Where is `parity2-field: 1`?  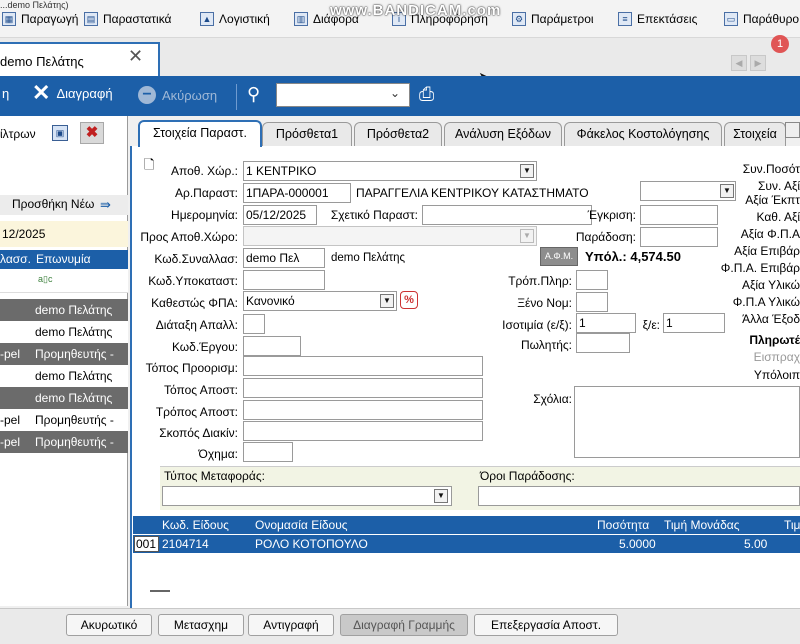
parity2-field: 1 is located at coordinates (694, 323).